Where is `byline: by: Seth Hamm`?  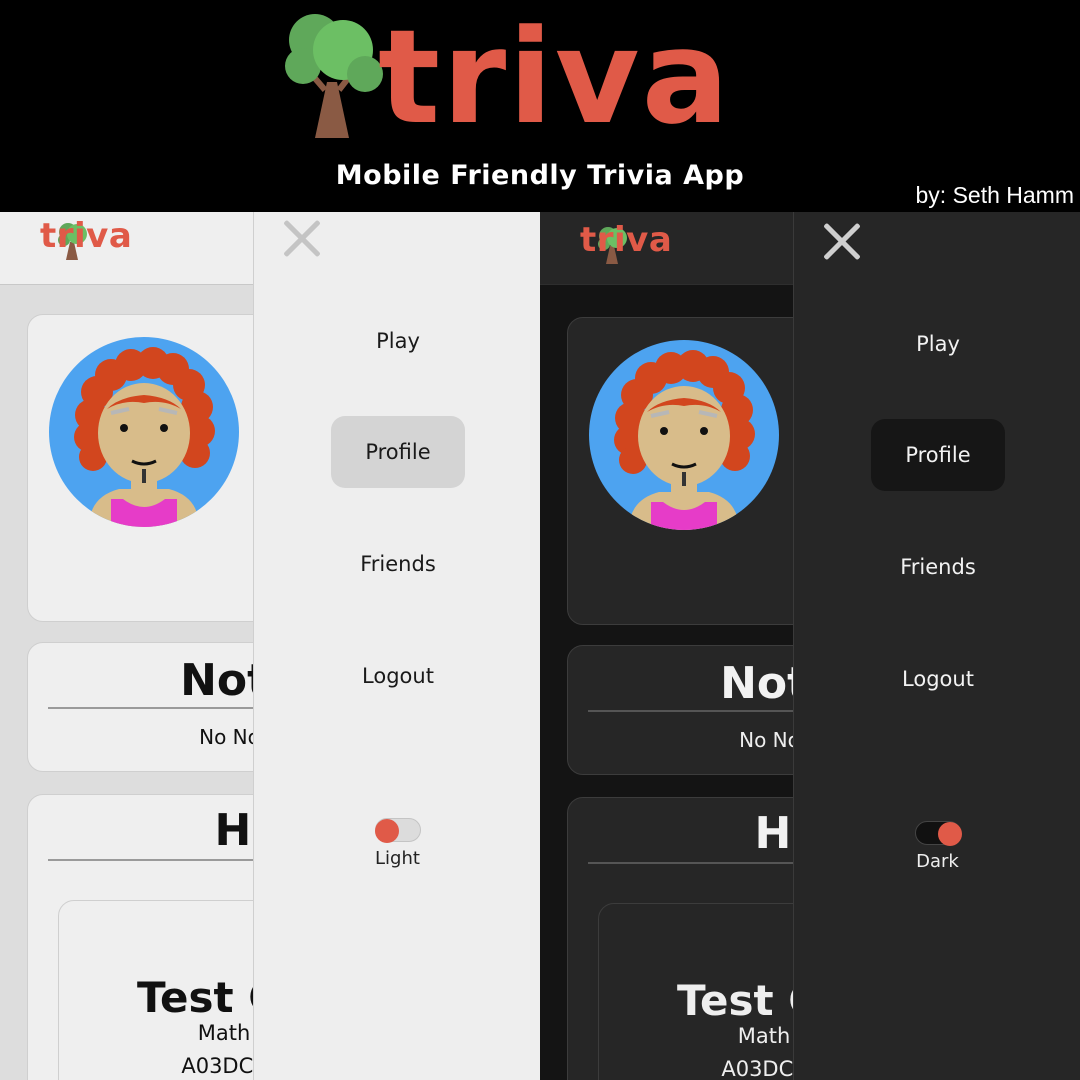 byline: by: Seth Hamm is located at coordinates (995, 195).